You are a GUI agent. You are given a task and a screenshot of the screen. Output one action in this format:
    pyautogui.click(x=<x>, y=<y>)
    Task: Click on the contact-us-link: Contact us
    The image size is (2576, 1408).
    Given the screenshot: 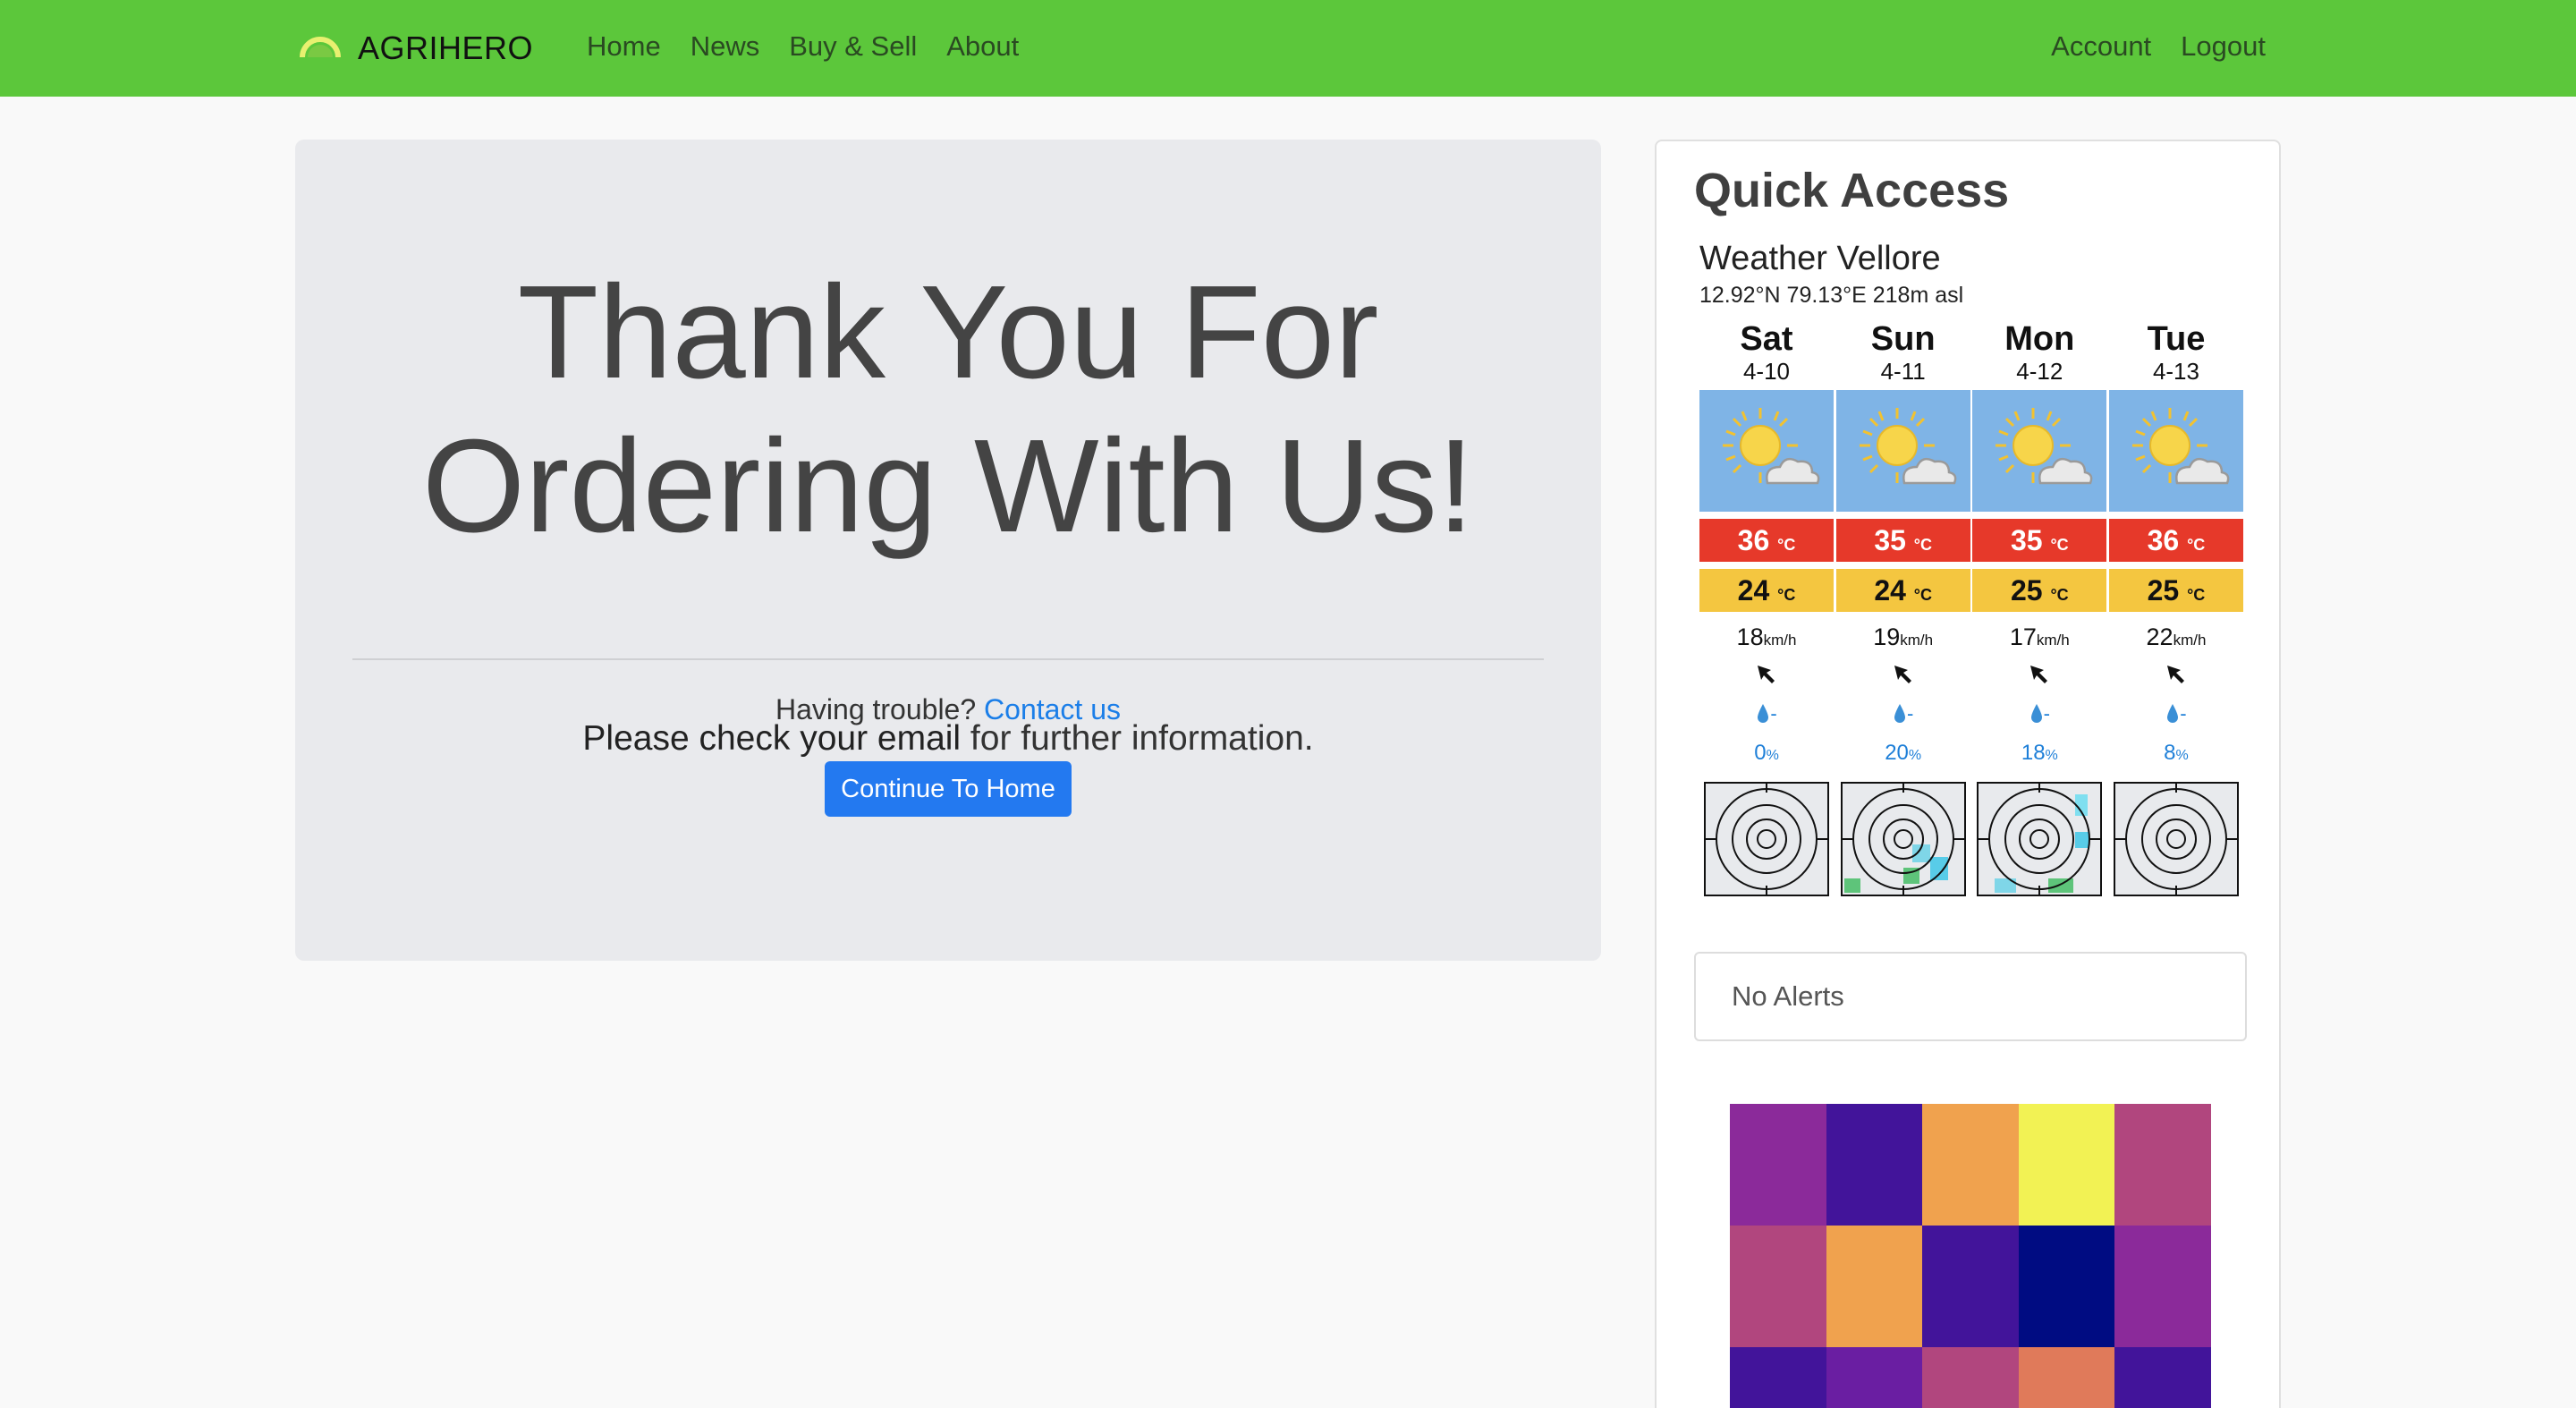 What is the action you would take?
    pyautogui.click(x=1052, y=709)
    